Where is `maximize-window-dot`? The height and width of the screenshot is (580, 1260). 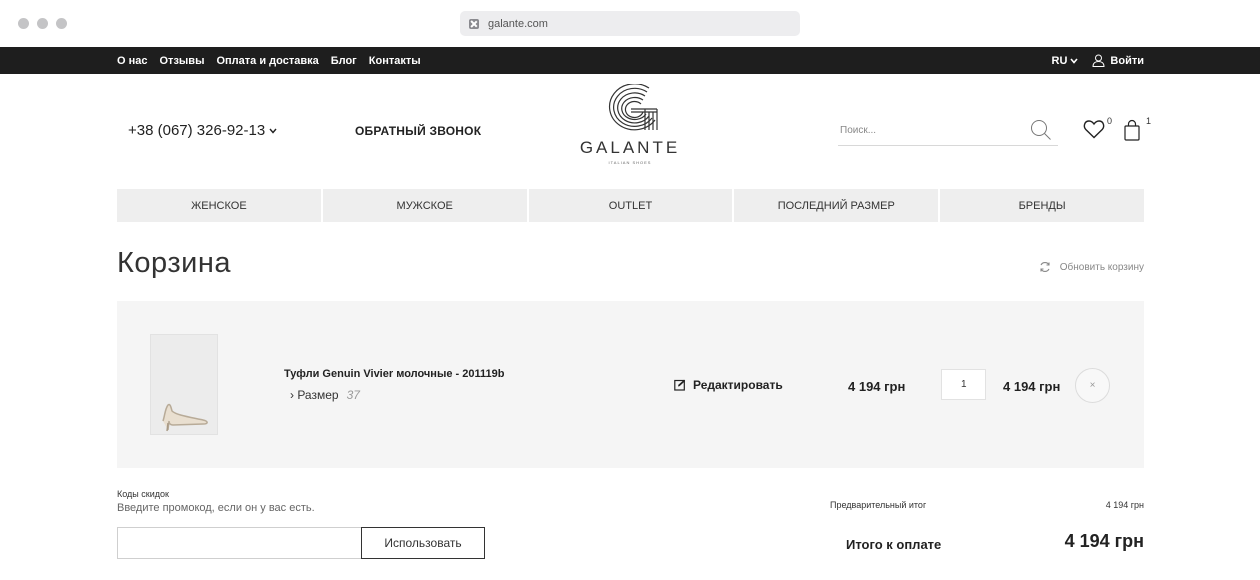 maximize-window-dot is located at coordinates (61, 23).